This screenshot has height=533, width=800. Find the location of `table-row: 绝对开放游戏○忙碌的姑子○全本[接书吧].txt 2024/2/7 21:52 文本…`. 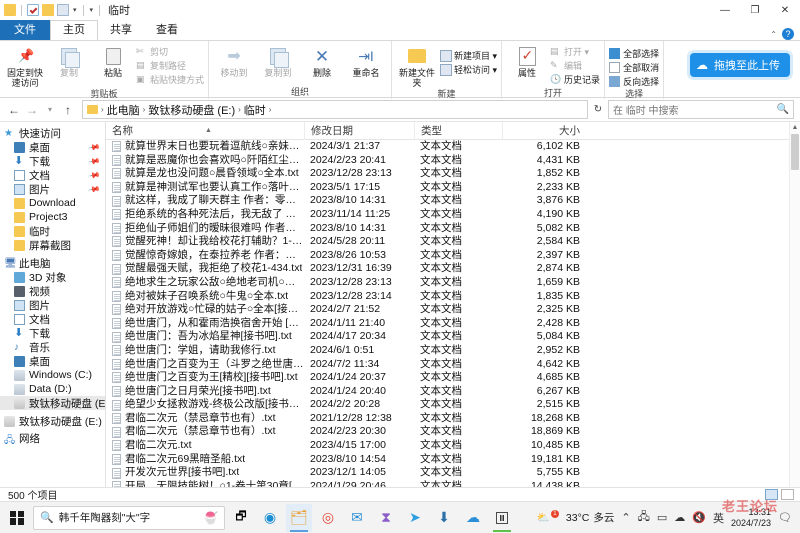

table-row: 绝对开放游戏○忙碌的姑子○全本[接书吧].txt 2024/2/7 21:52 文本… is located at coordinates (447, 310).